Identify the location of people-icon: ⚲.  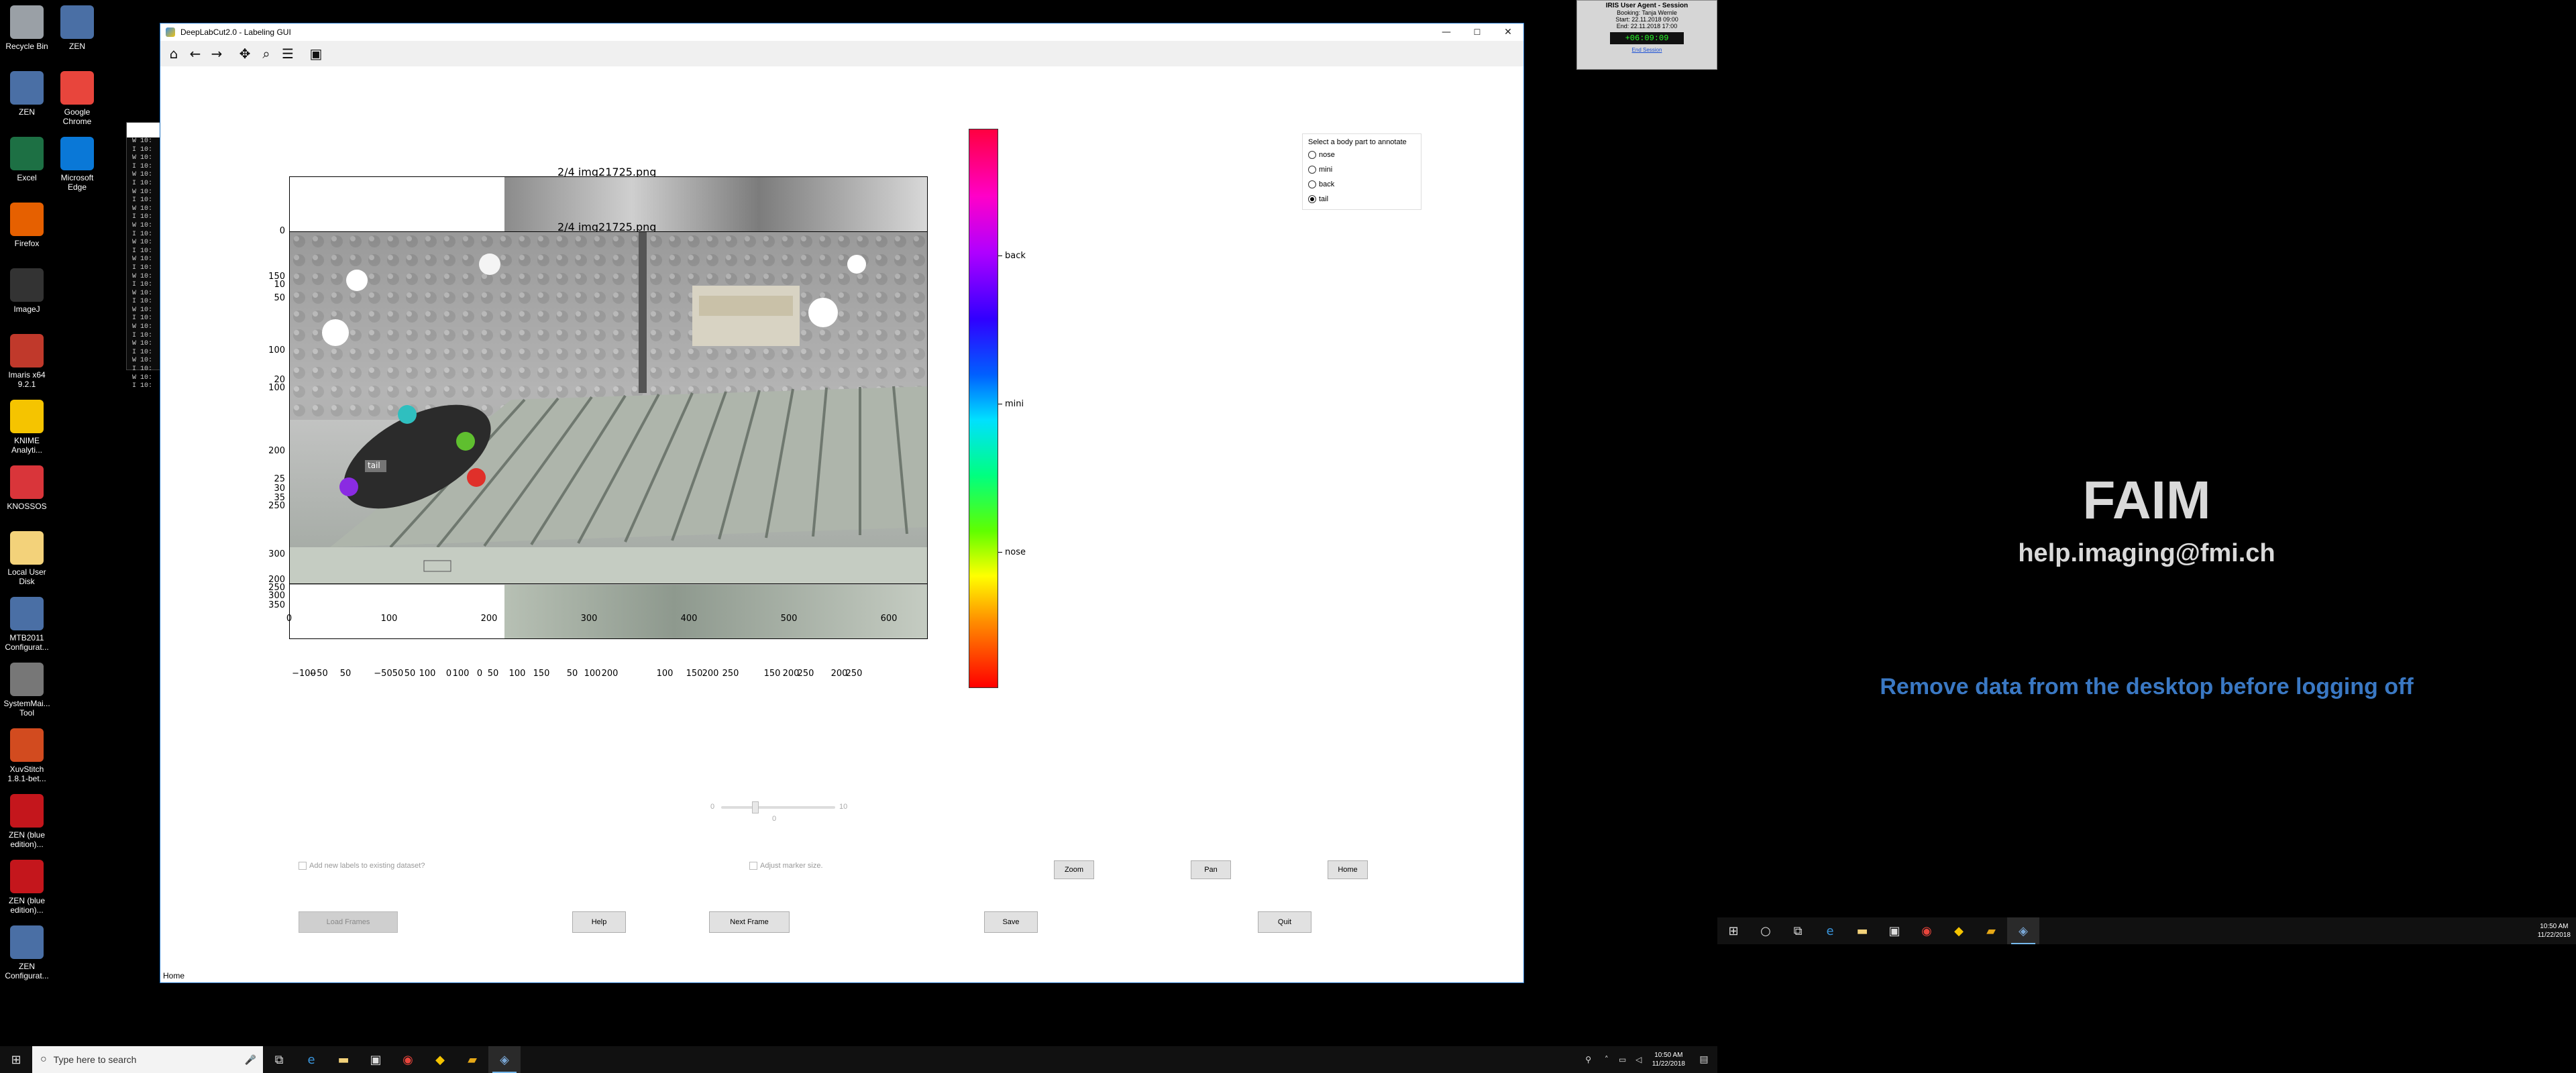
(1588, 1059).